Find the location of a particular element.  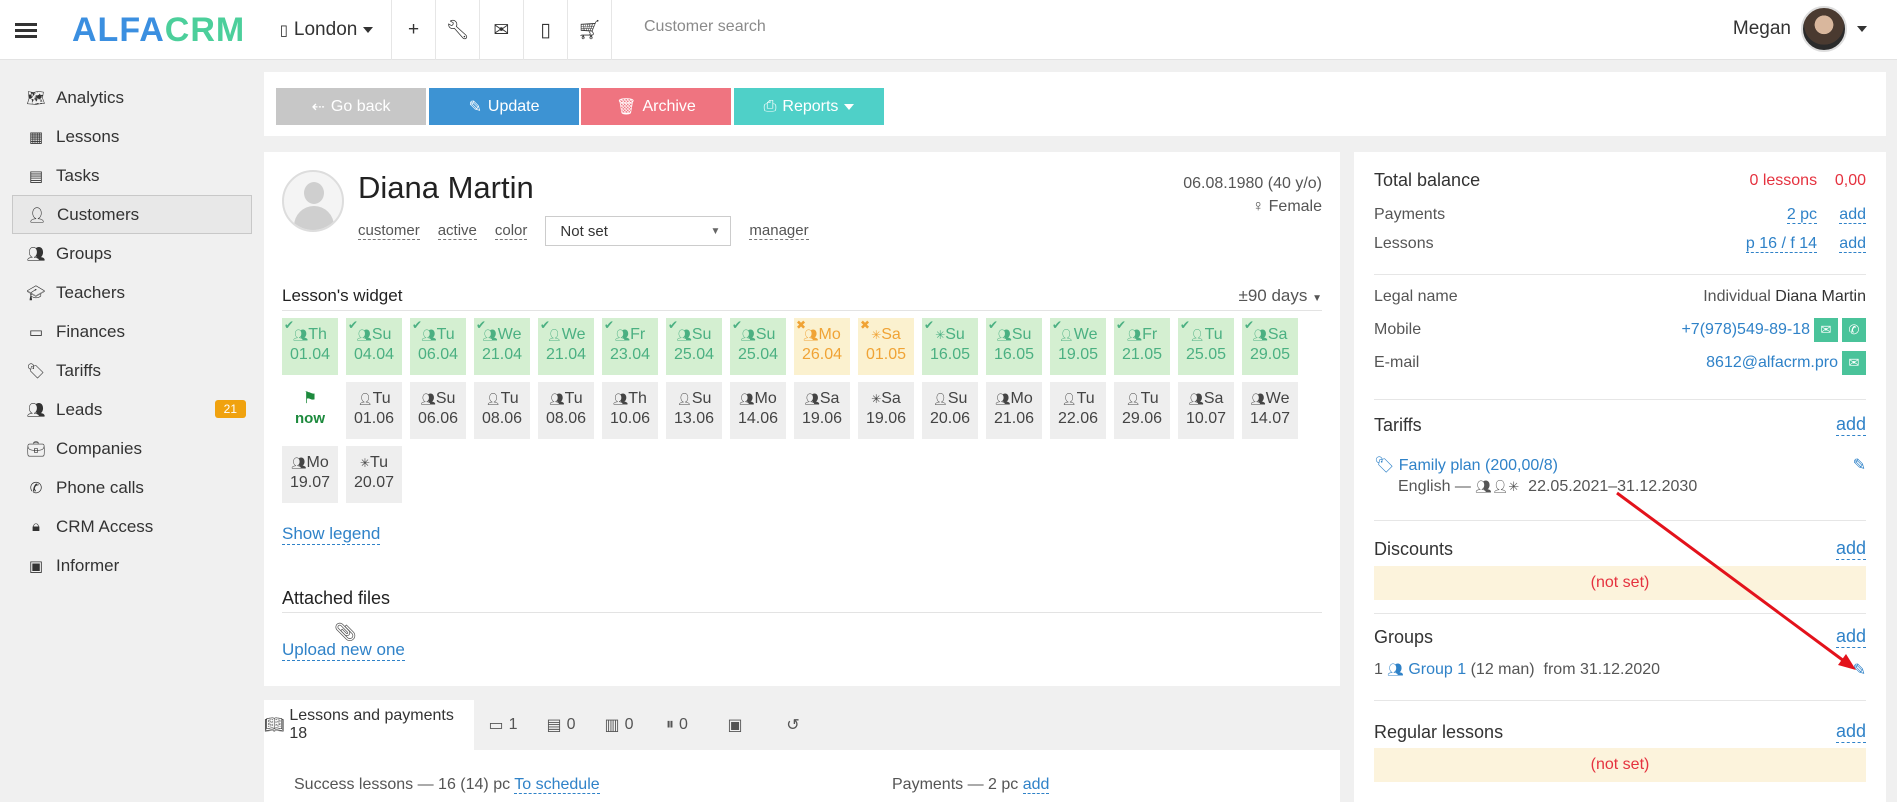

lesson-tile: ✔ 👥︎Su 04.04 is located at coordinates (374, 346).